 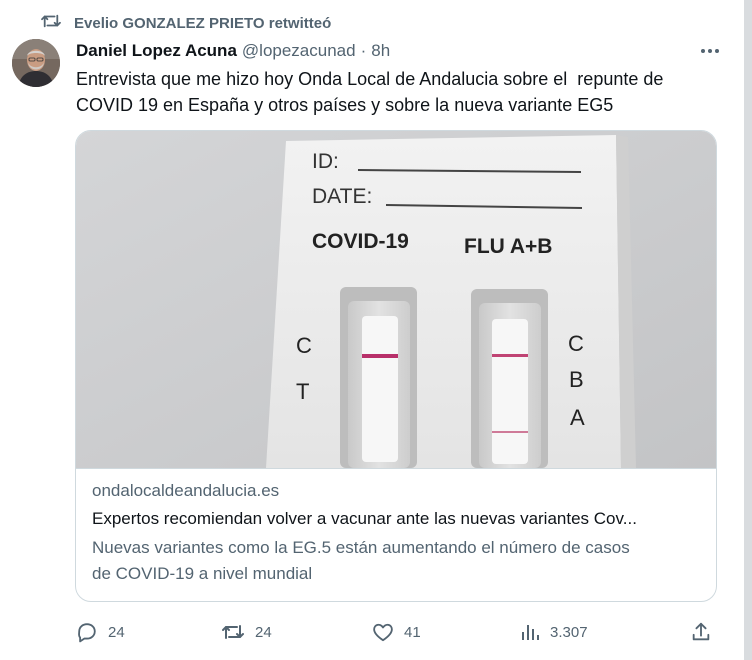 What do you see at coordinates (569, 632) in the screenshot?
I see `views-count: 3.307` at bounding box center [569, 632].